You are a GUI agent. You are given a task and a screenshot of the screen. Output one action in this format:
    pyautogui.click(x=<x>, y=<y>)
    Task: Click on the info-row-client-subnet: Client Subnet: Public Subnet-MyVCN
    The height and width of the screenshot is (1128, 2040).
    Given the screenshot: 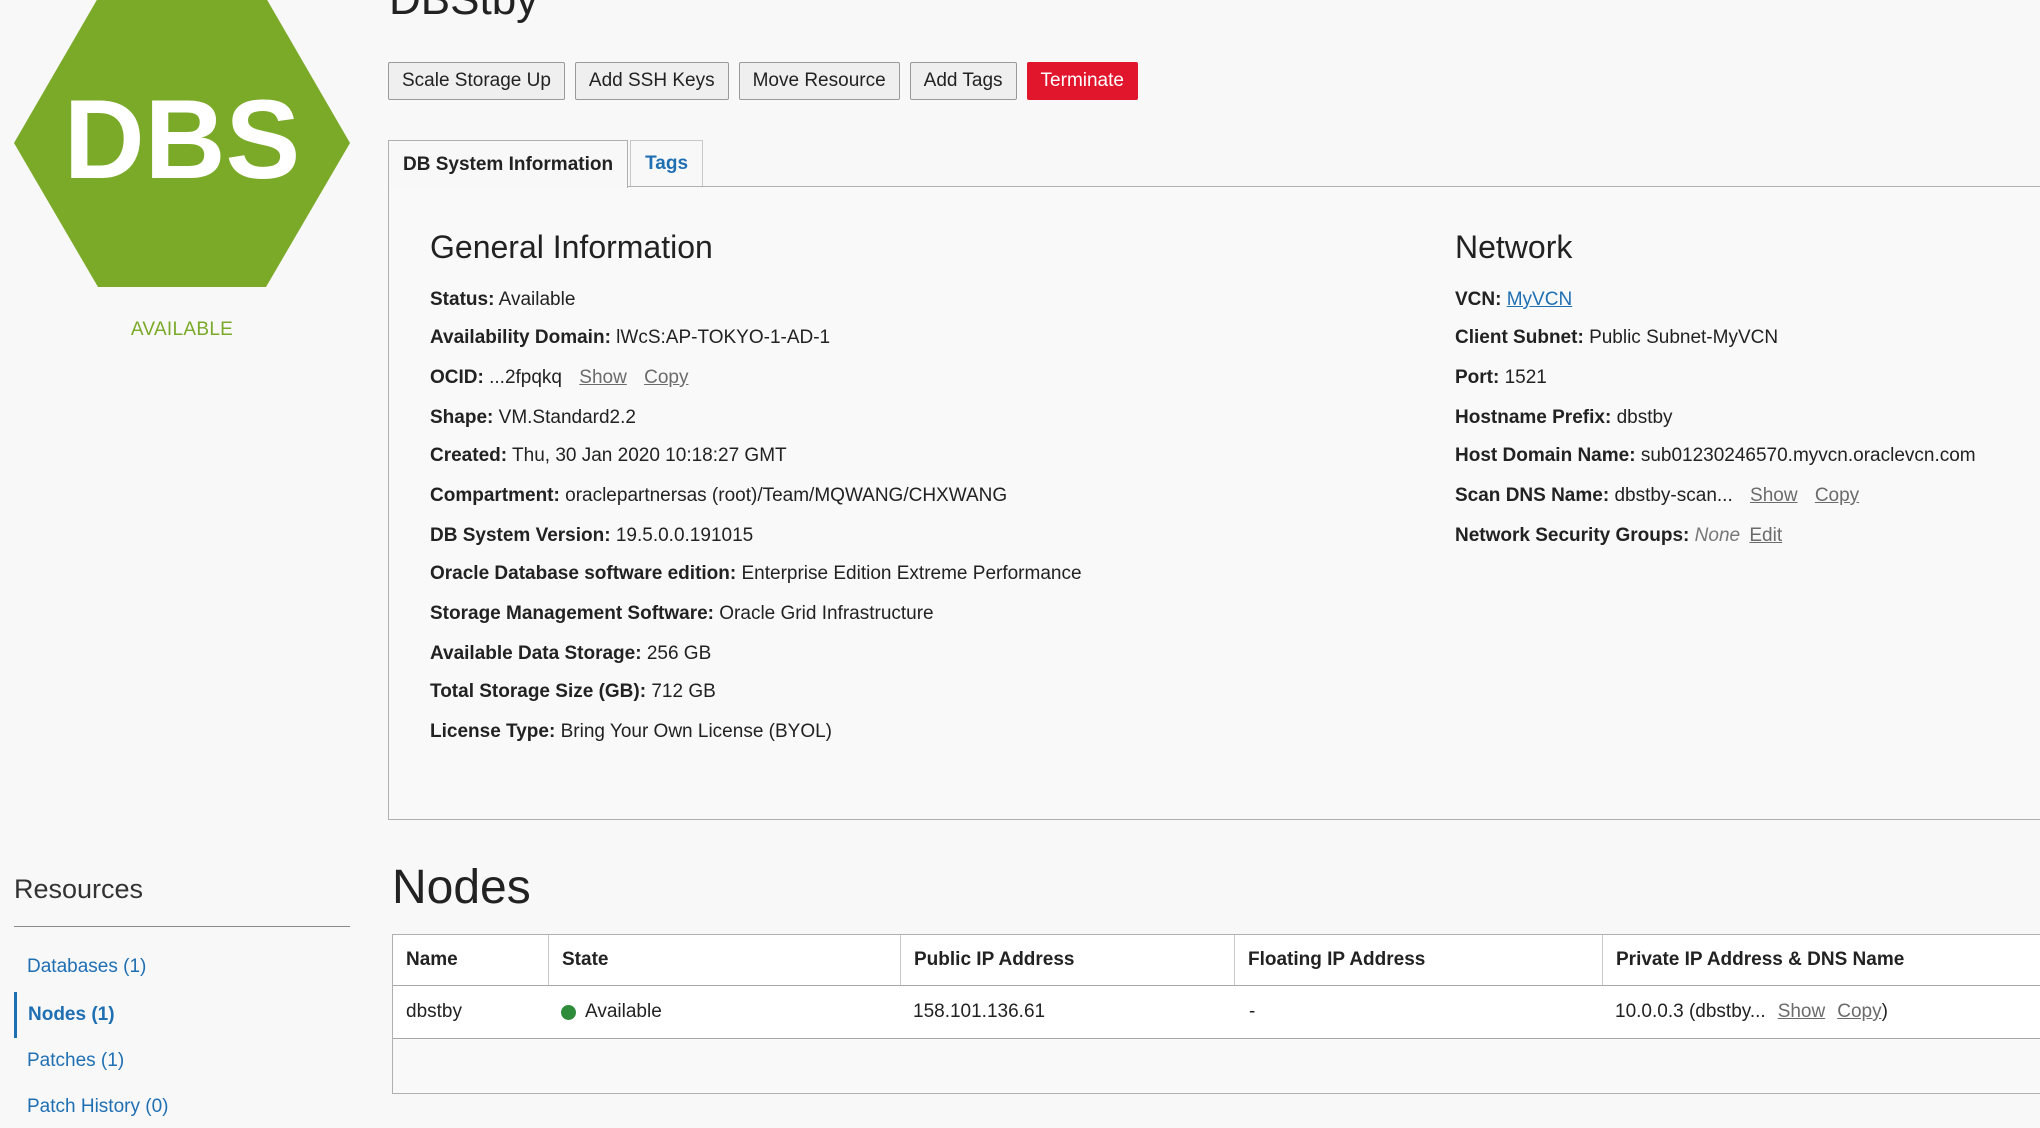 What is the action you would take?
    pyautogui.click(x=1616, y=338)
    